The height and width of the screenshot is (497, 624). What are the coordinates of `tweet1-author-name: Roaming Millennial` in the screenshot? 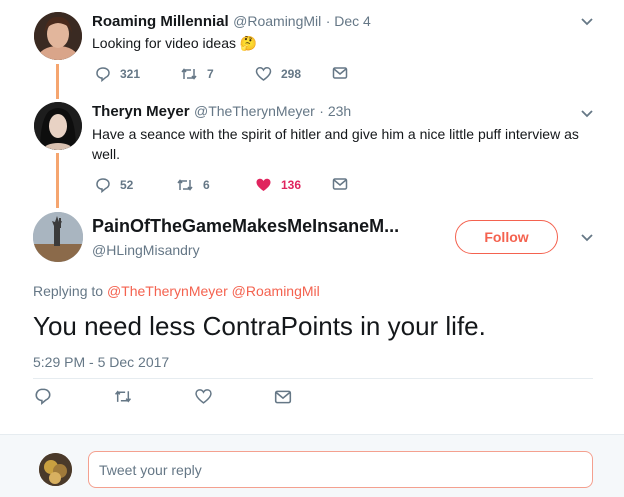 It's located at (160, 21).